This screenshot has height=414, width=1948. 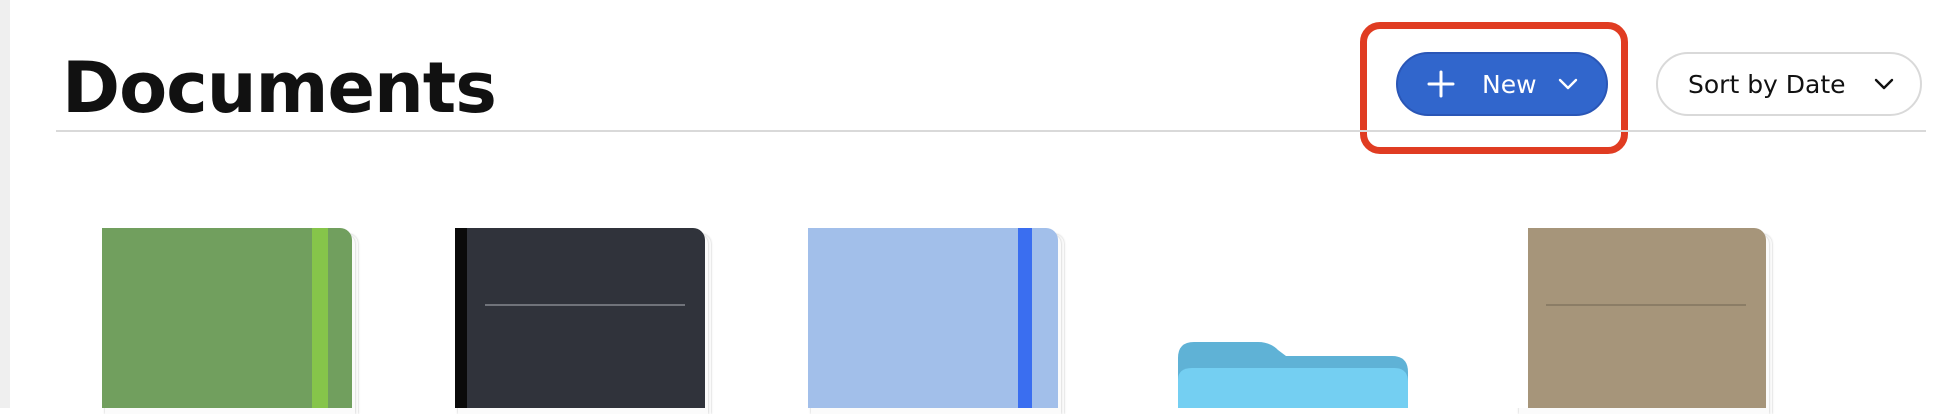 What do you see at coordinates (5, 204) in the screenshot?
I see `left-panel-edge` at bounding box center [5, 204].